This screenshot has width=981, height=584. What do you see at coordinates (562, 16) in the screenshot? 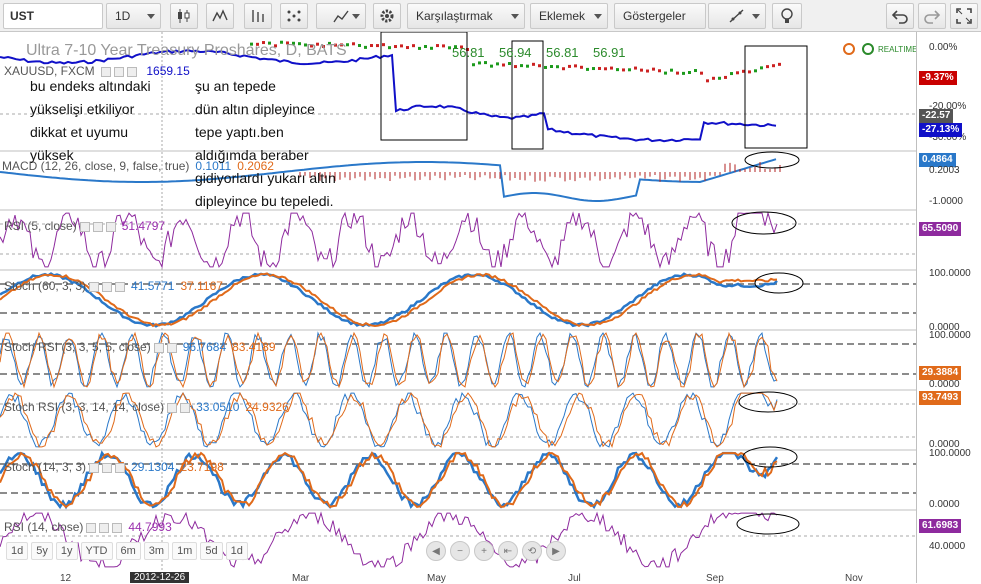
I see `add-label: Eklemek` at bounding box center [562, 16].